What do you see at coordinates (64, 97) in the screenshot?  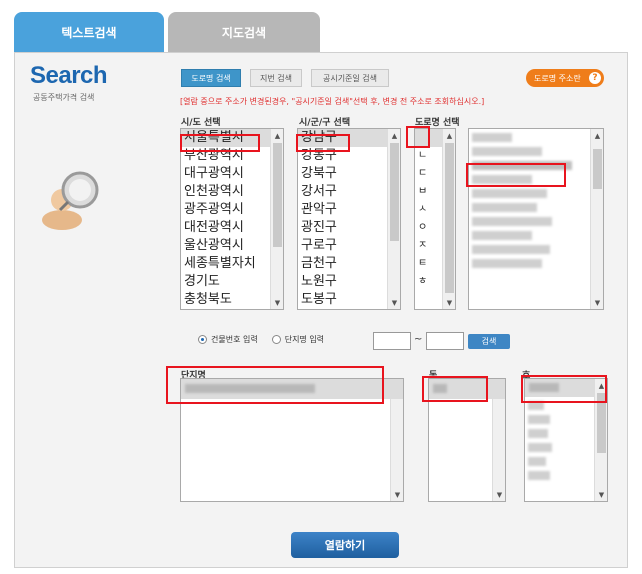 I see `logo-subtitle: 공동주택가격 검색` at bounding box center [64, 97].